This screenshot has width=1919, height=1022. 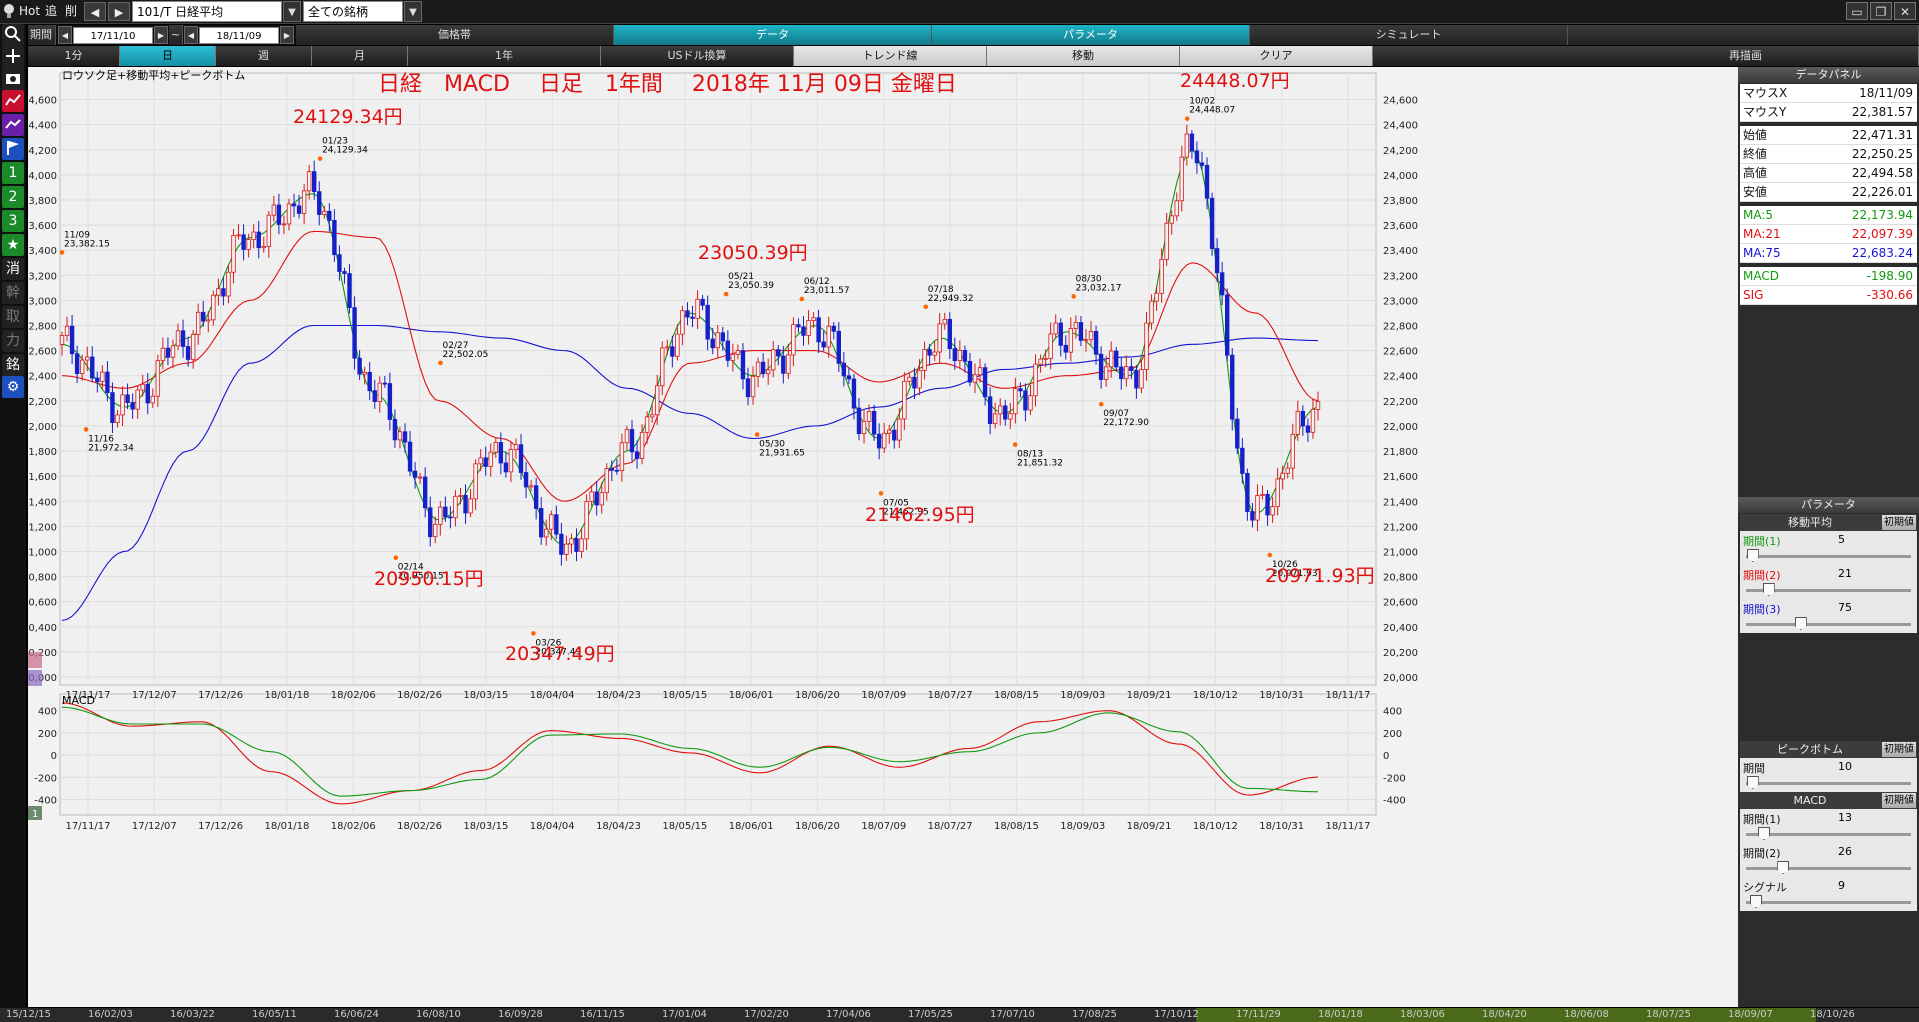 I want to click on star-icon: ★, so click(x=13, y=245).